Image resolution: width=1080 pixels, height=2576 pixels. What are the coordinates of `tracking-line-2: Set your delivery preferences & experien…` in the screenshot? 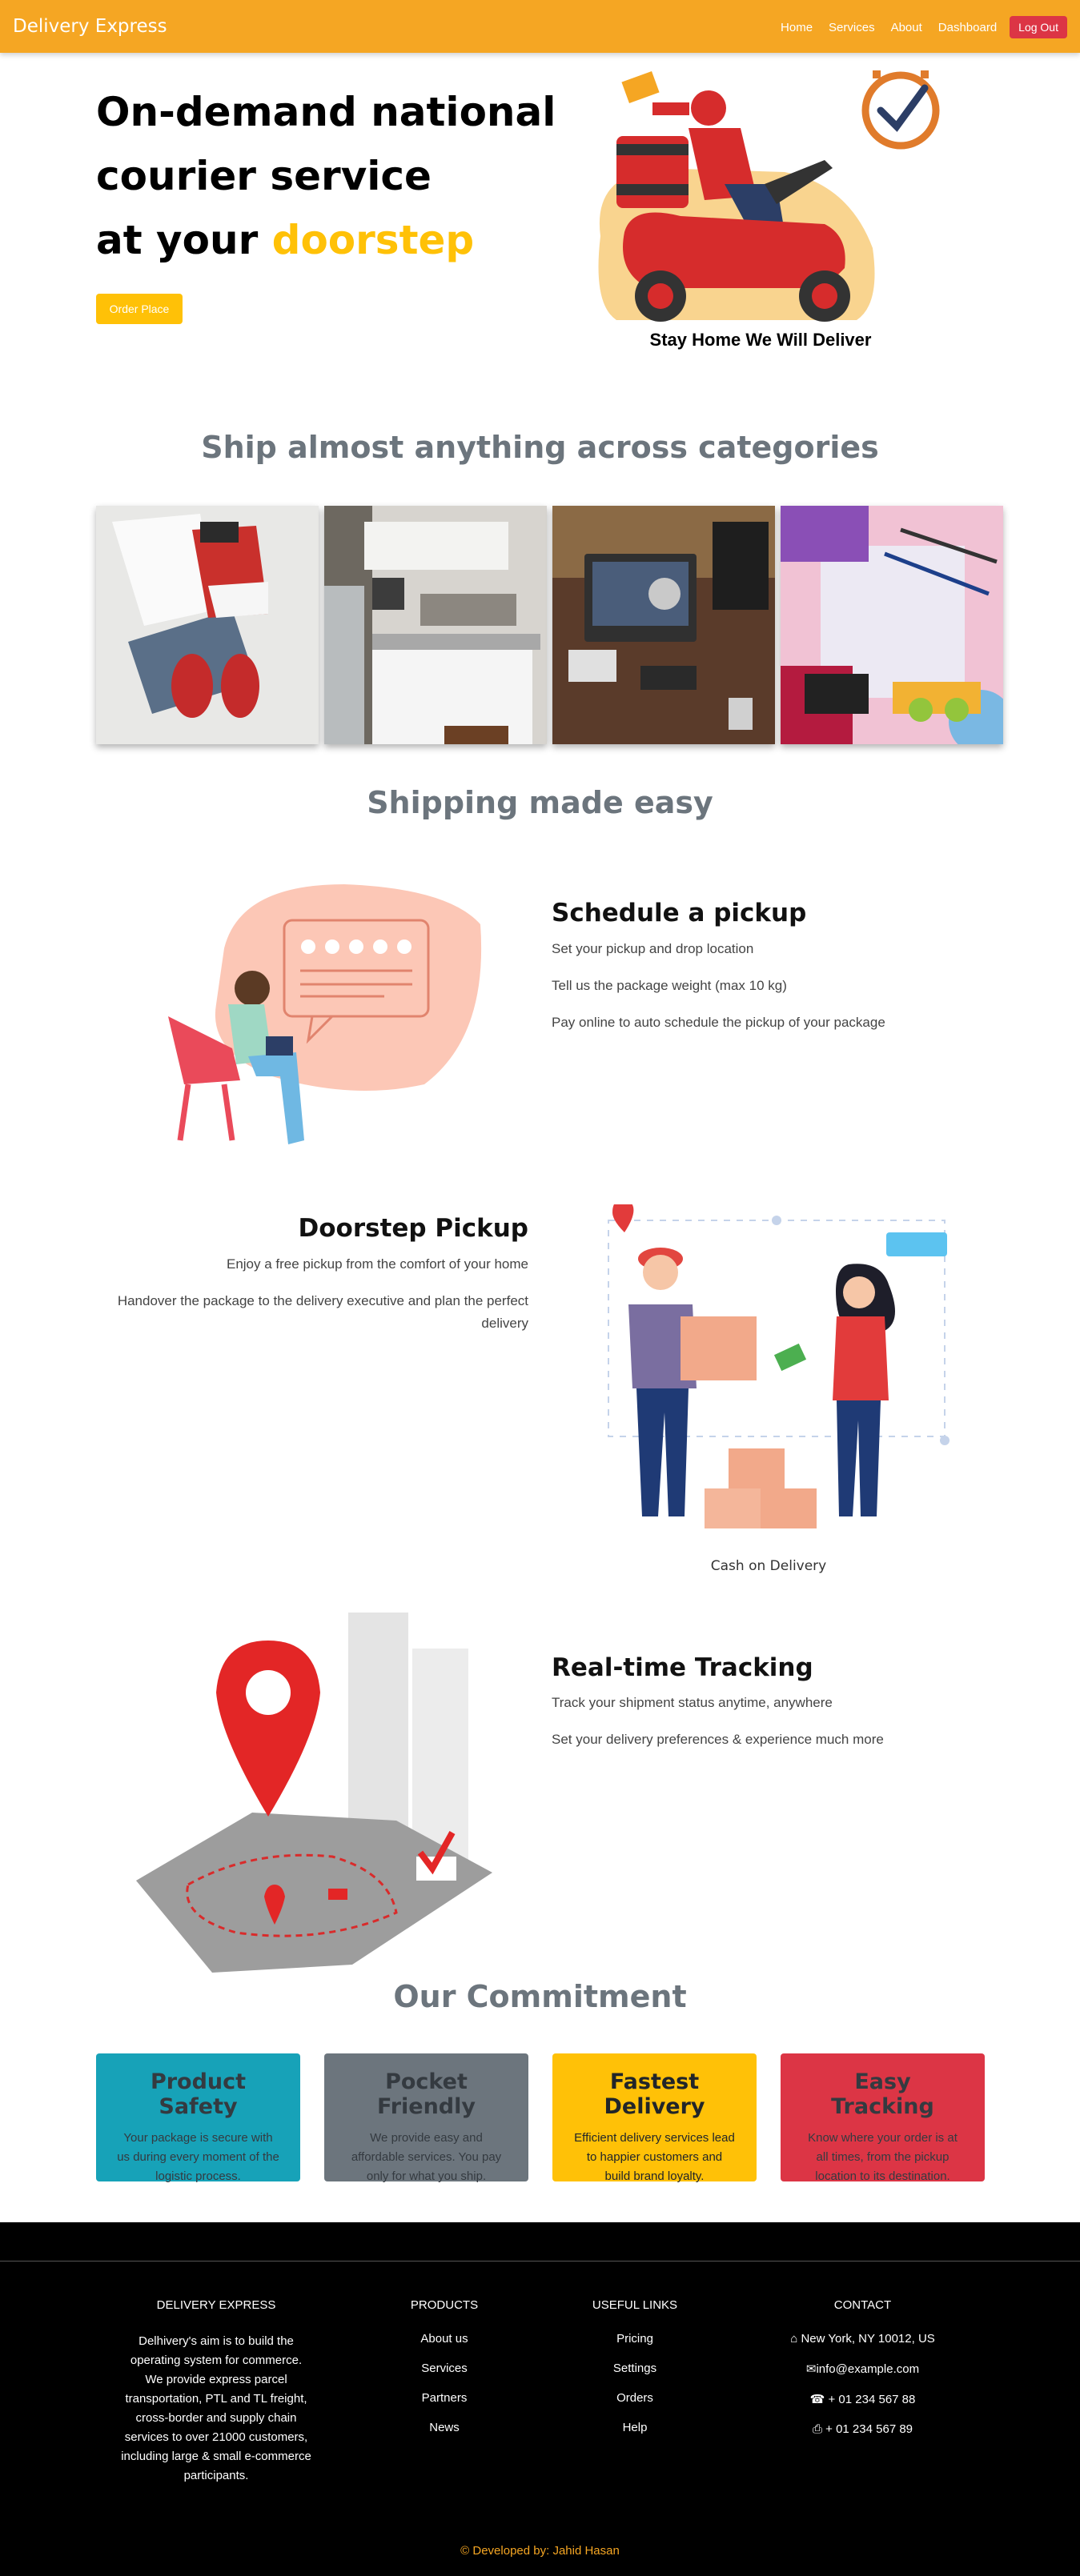 It's located at (718, 1739).